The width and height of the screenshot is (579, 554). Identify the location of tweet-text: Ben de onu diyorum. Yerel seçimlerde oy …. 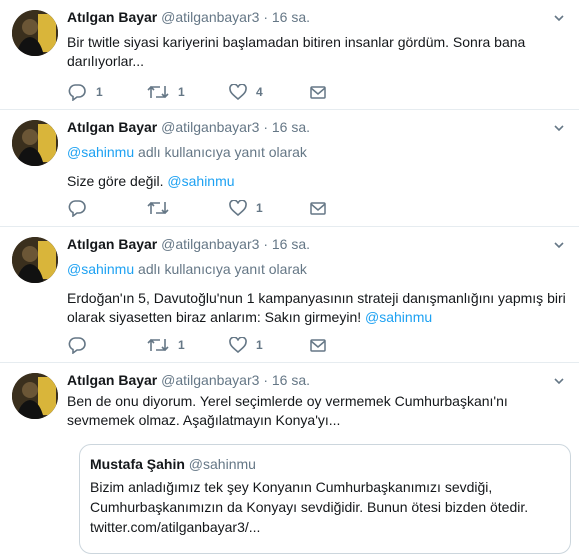
(317, 411).